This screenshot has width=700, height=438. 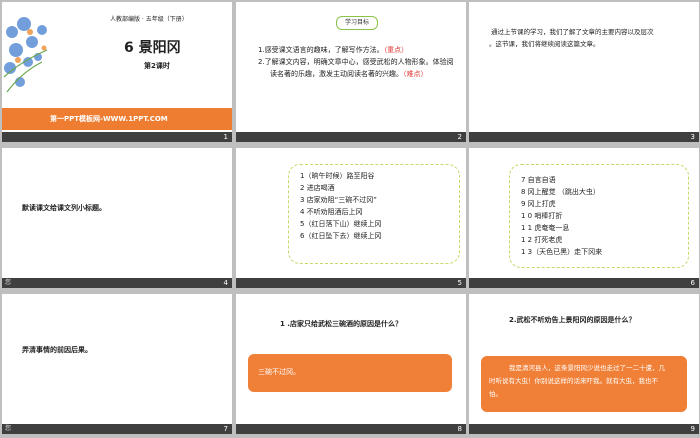 What do you see at coordinates (495, 394) in the screenshot?
I see `answer-line-3: 怕。` at bounding box center [495, 394].